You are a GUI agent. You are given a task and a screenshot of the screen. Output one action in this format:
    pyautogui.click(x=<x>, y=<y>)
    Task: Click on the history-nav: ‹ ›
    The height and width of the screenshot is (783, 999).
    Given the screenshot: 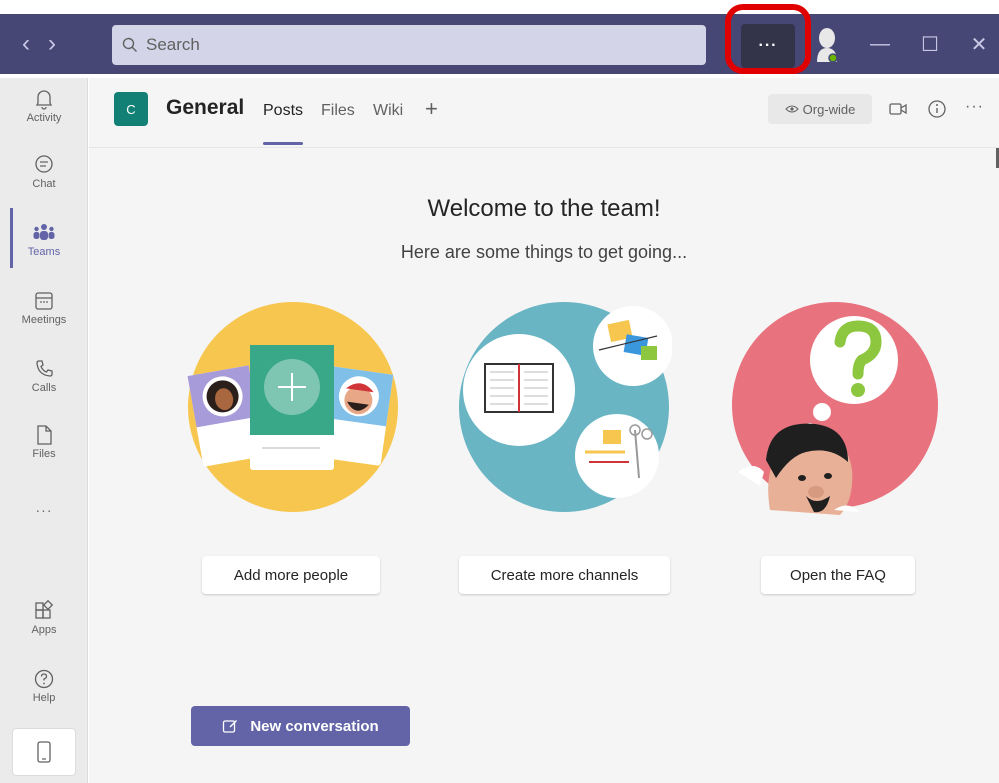 What is the action you would take?
    pyautogui.click(x=39, y=44)
    